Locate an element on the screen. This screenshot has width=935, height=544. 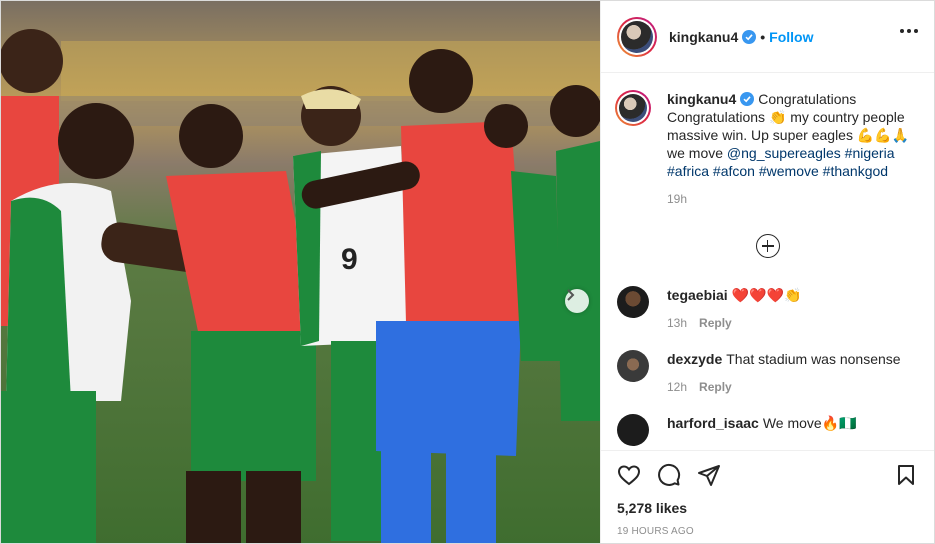
plus-circle-icon is located at coordinates (767, 246).